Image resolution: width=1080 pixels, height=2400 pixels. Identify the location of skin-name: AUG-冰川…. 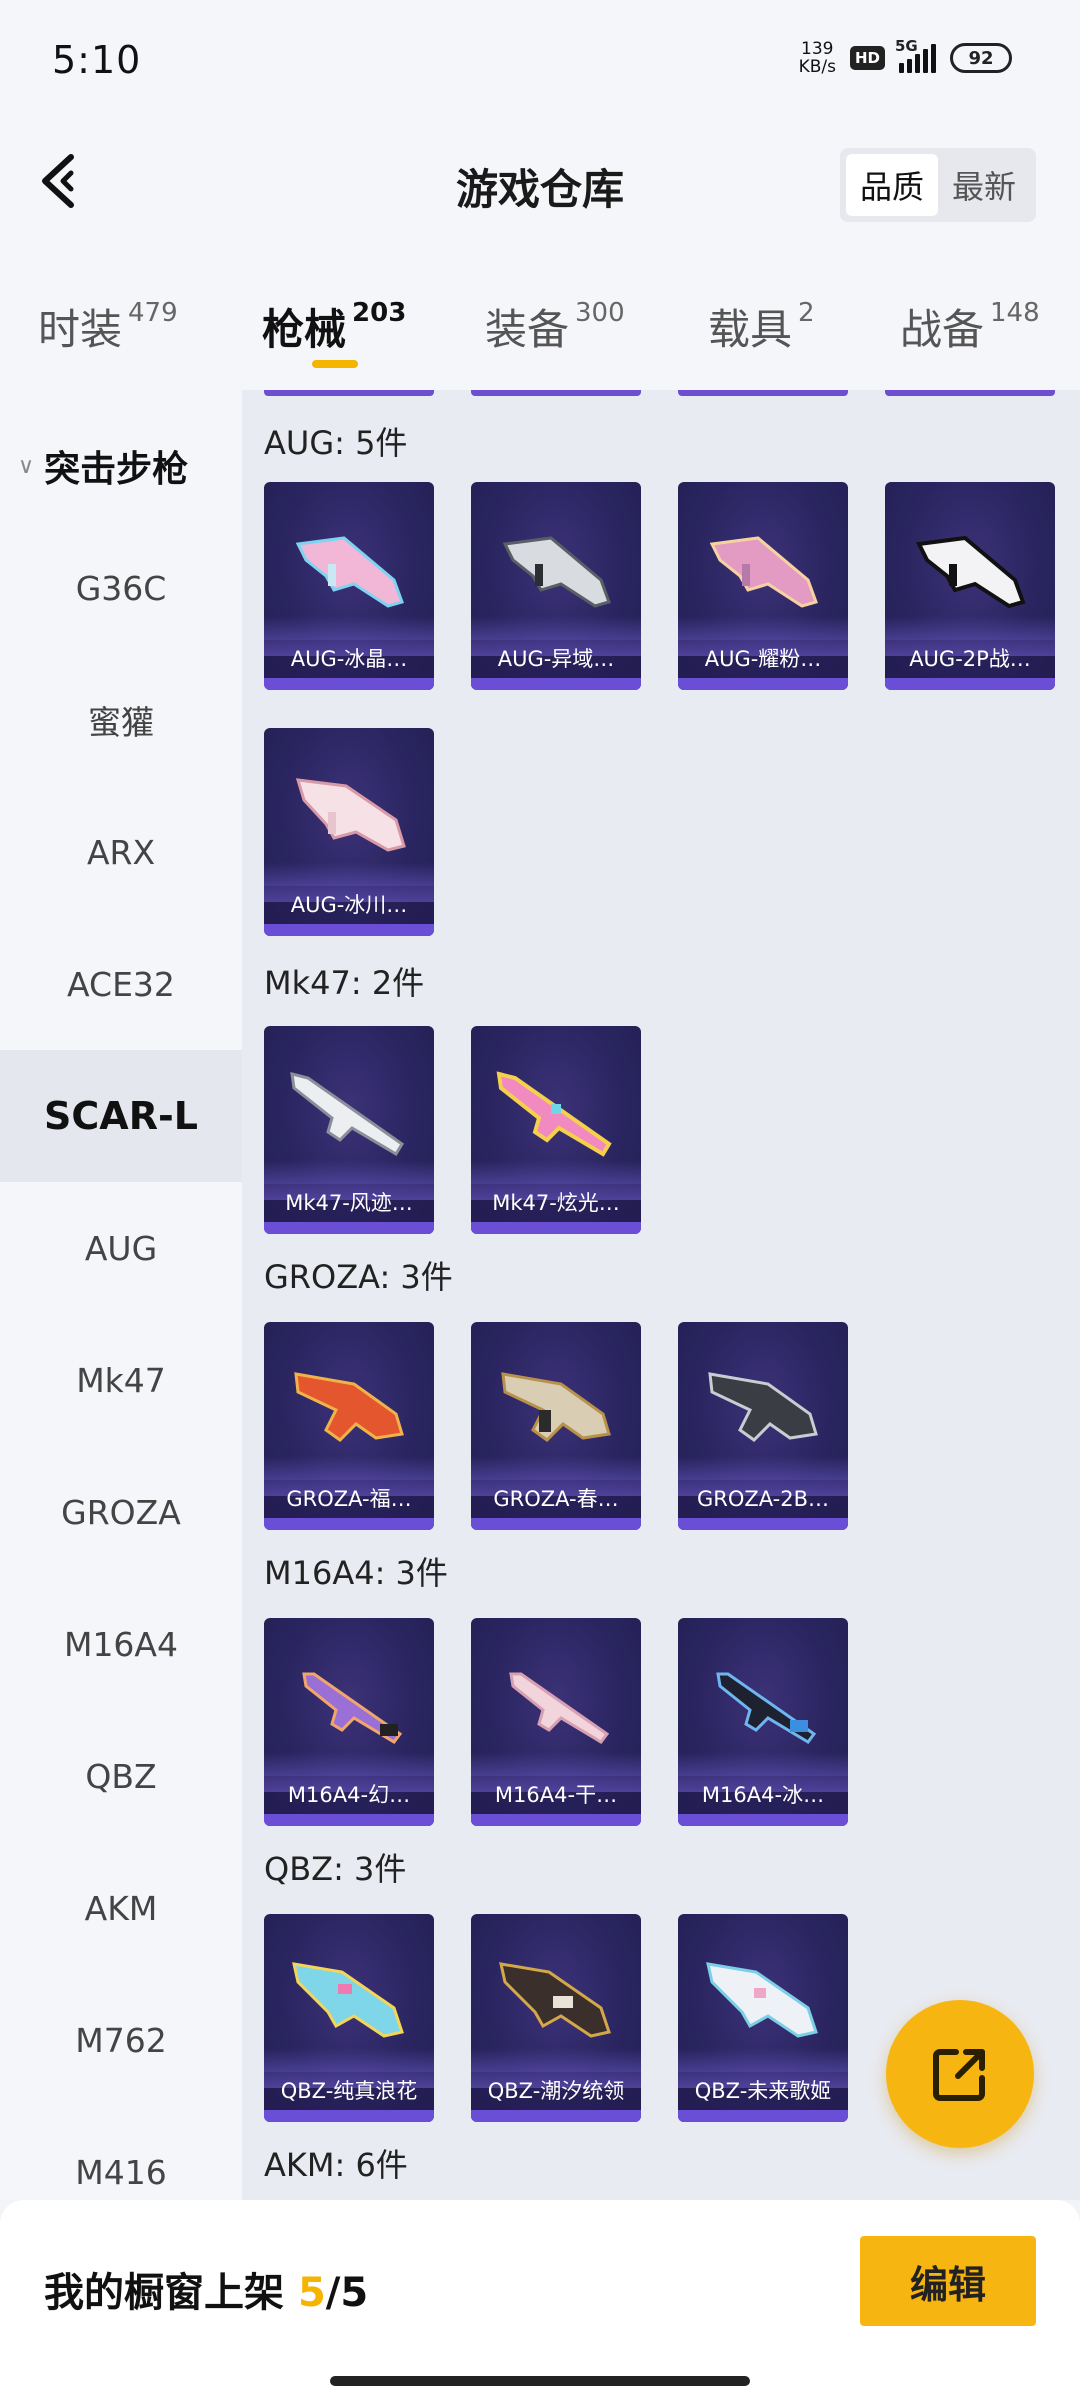
(349, 905).